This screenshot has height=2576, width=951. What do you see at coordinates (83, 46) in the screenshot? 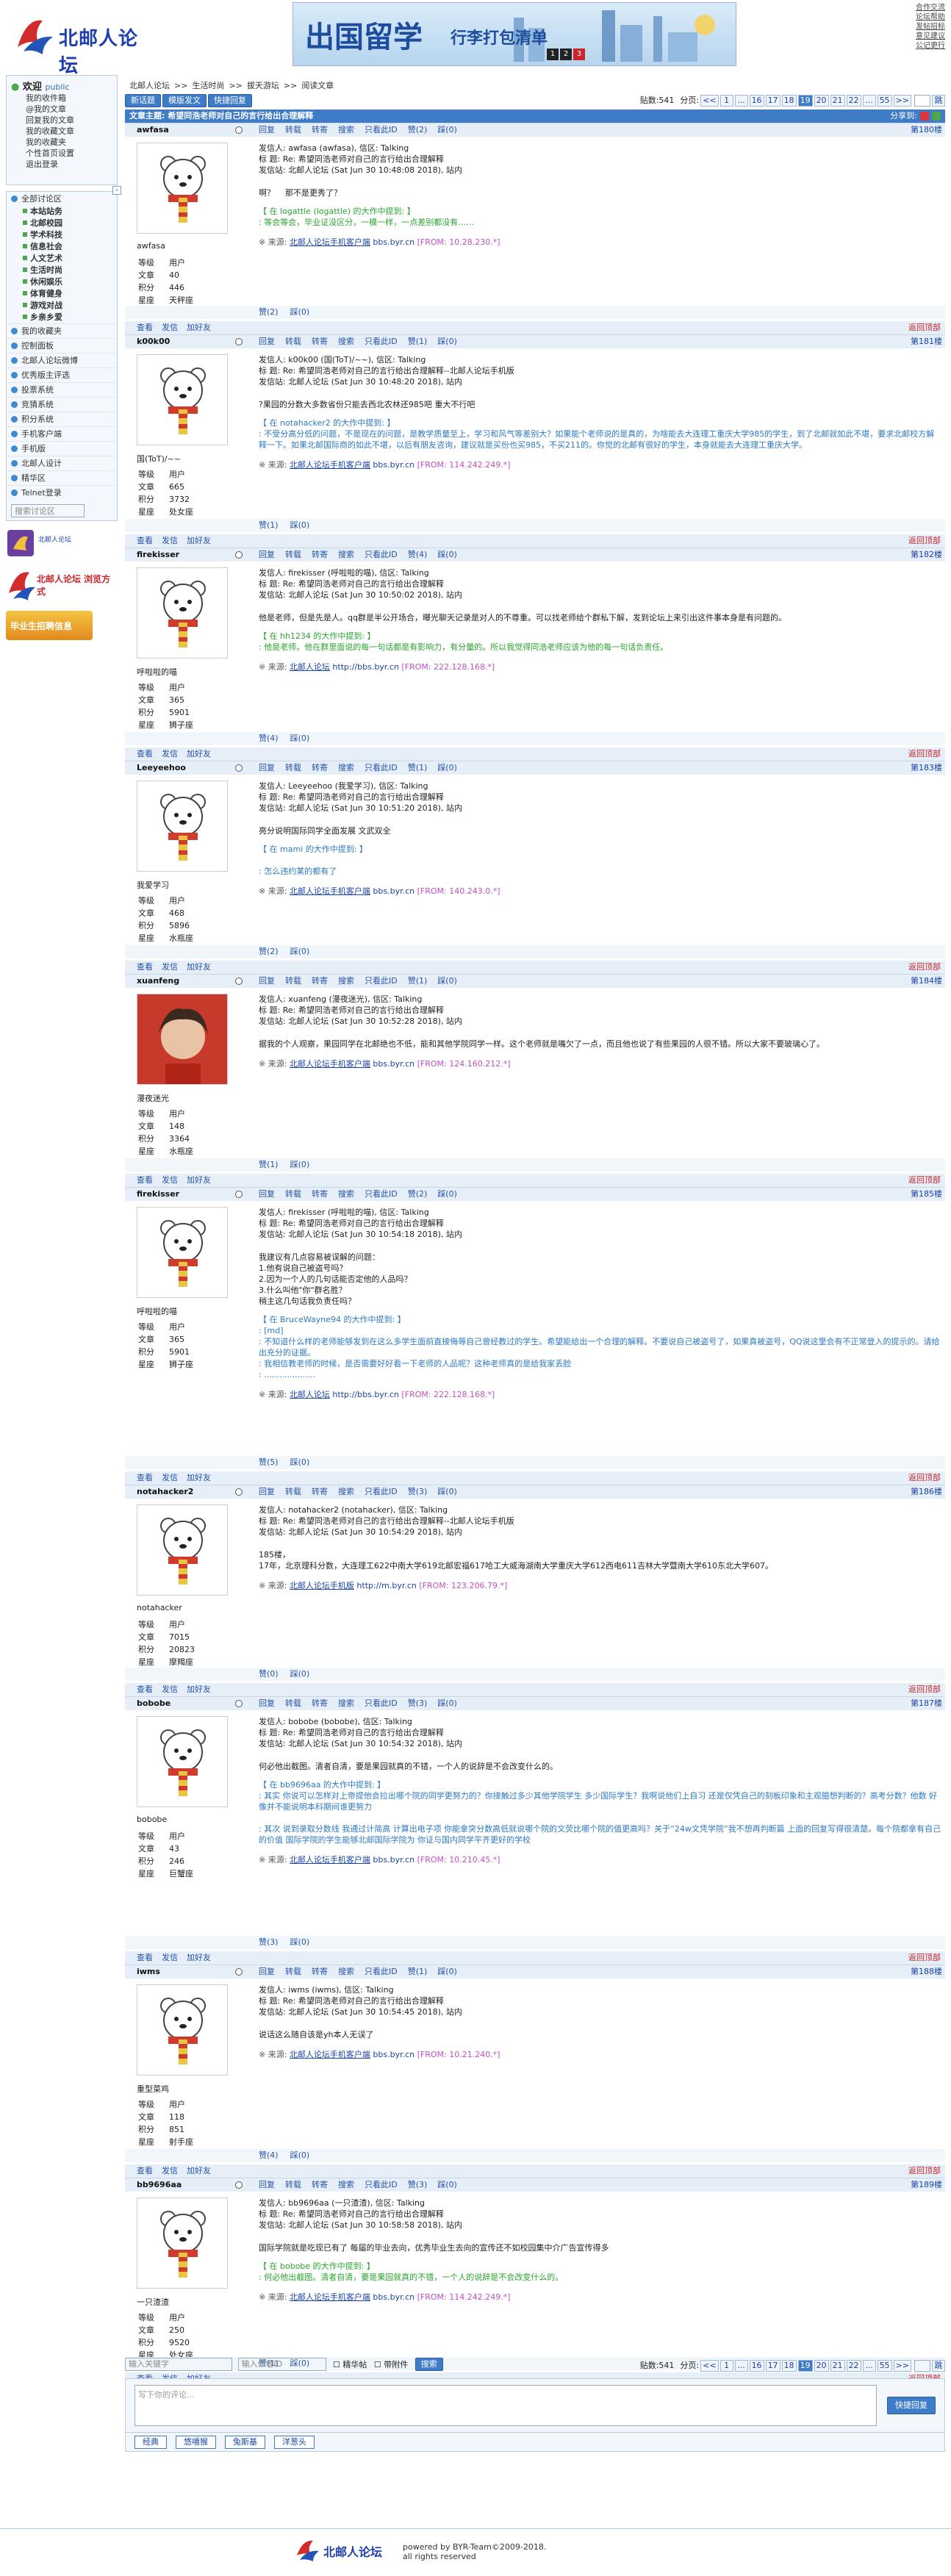
I see `site-logo: 北邮人论坛` at bounding box center [83, 46].